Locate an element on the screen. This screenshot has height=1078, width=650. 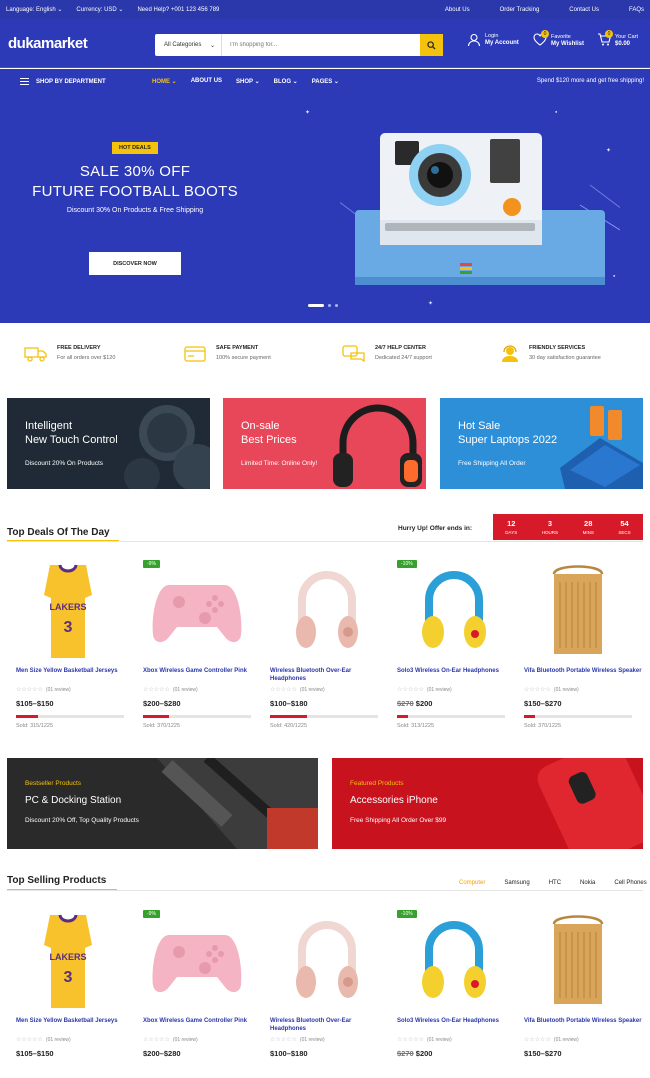
credit-card-icon is located at coordinates (195, 354).